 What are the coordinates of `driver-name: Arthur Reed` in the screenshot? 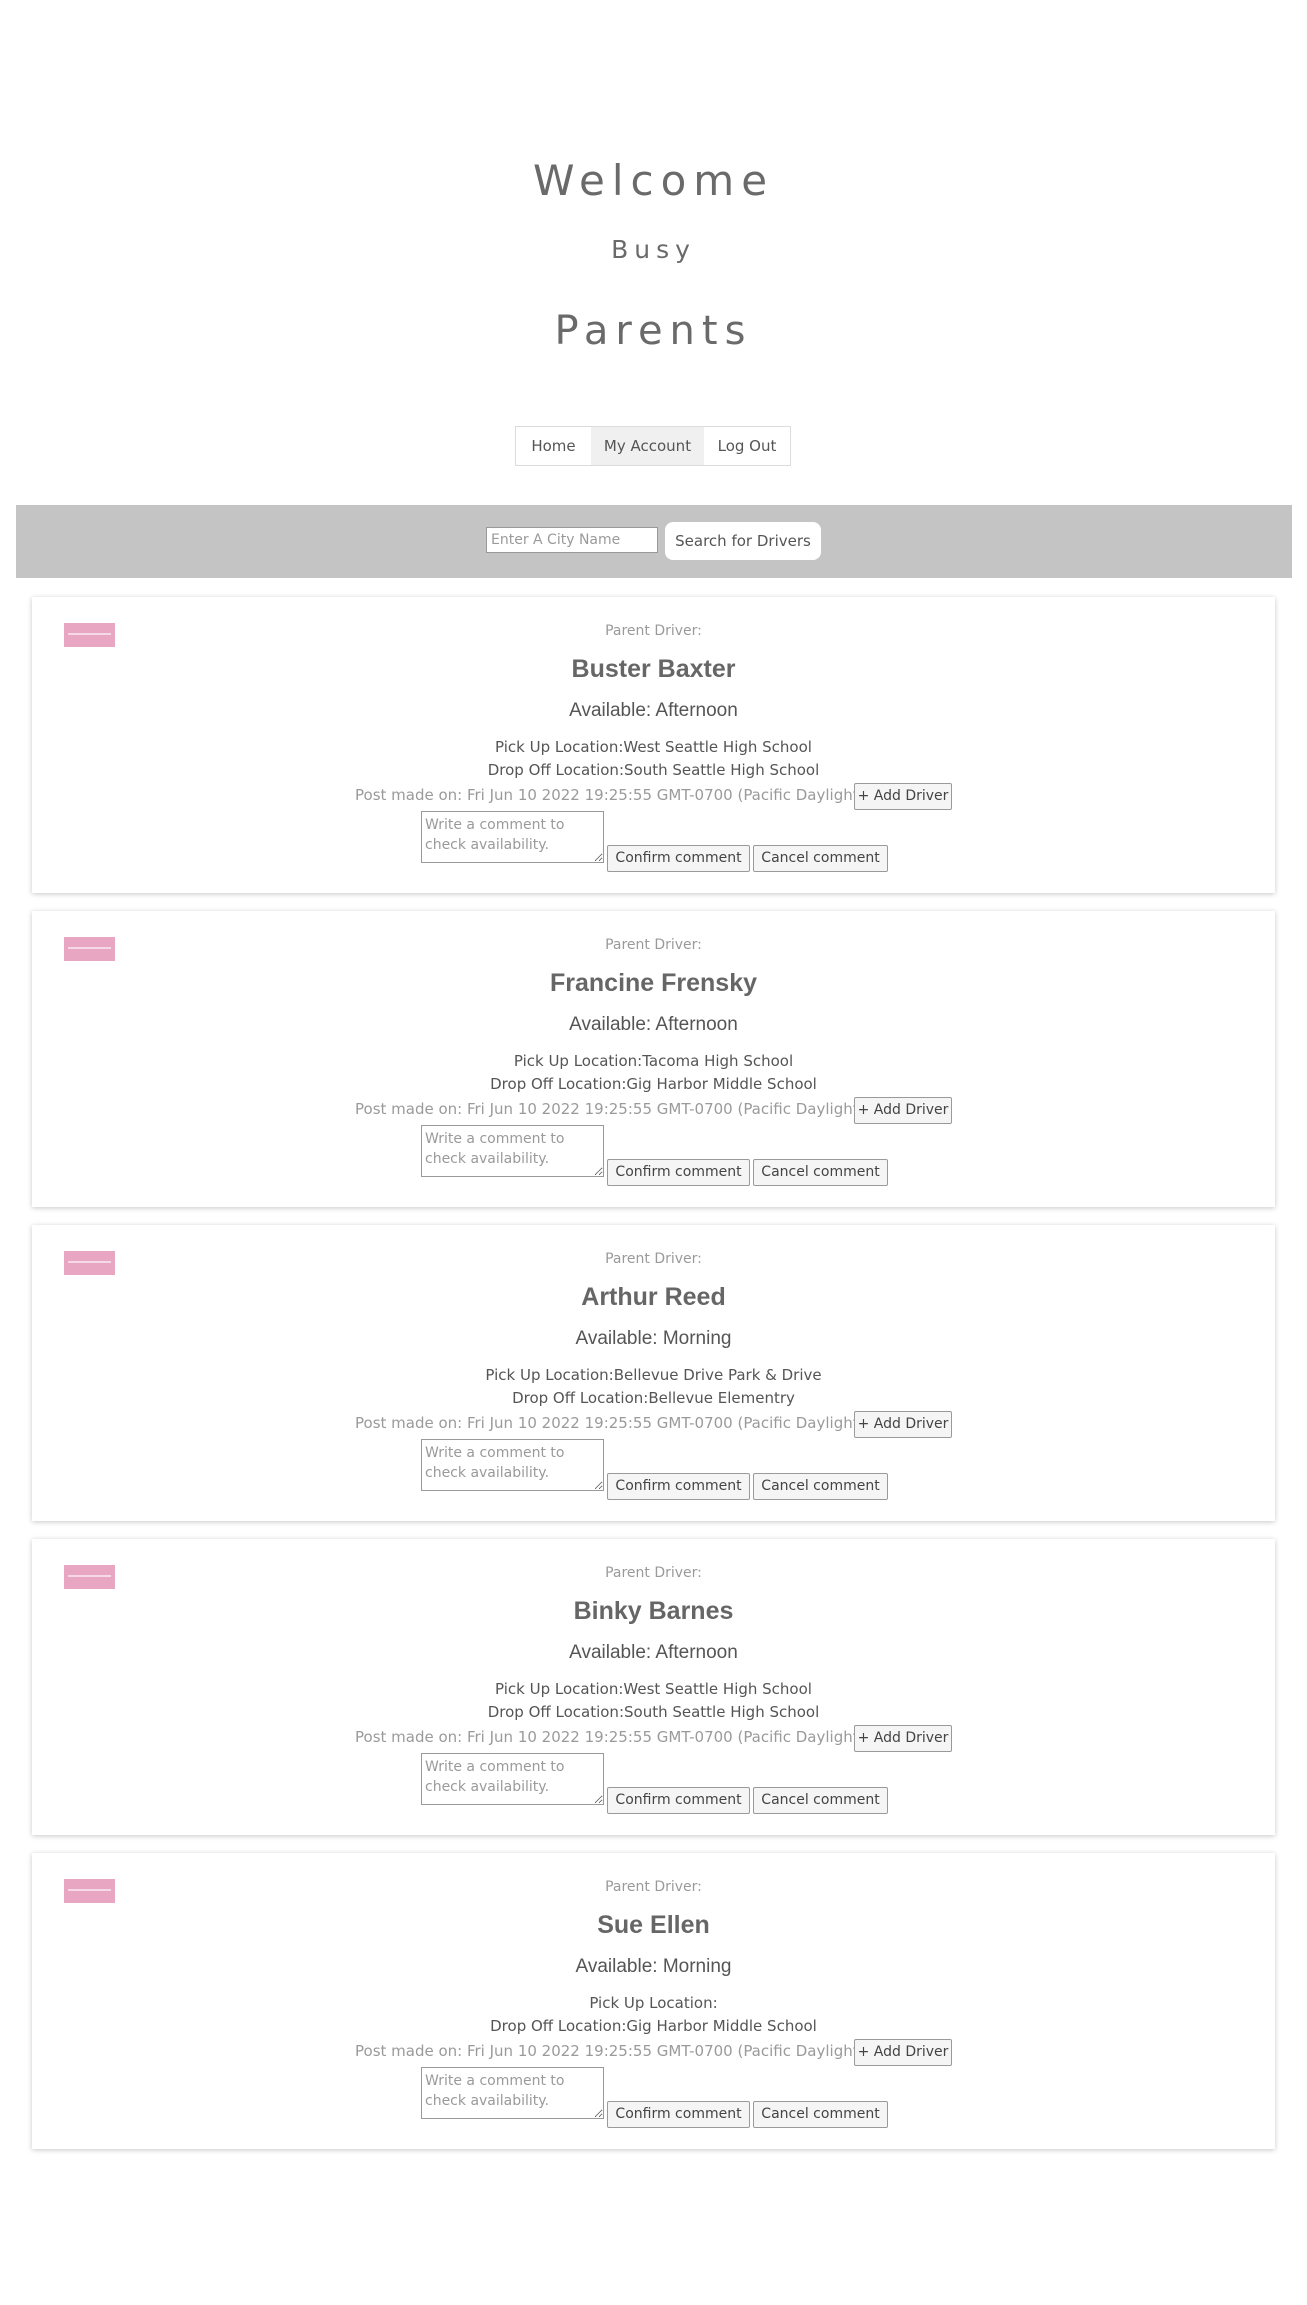 It's located at (653, 1297).